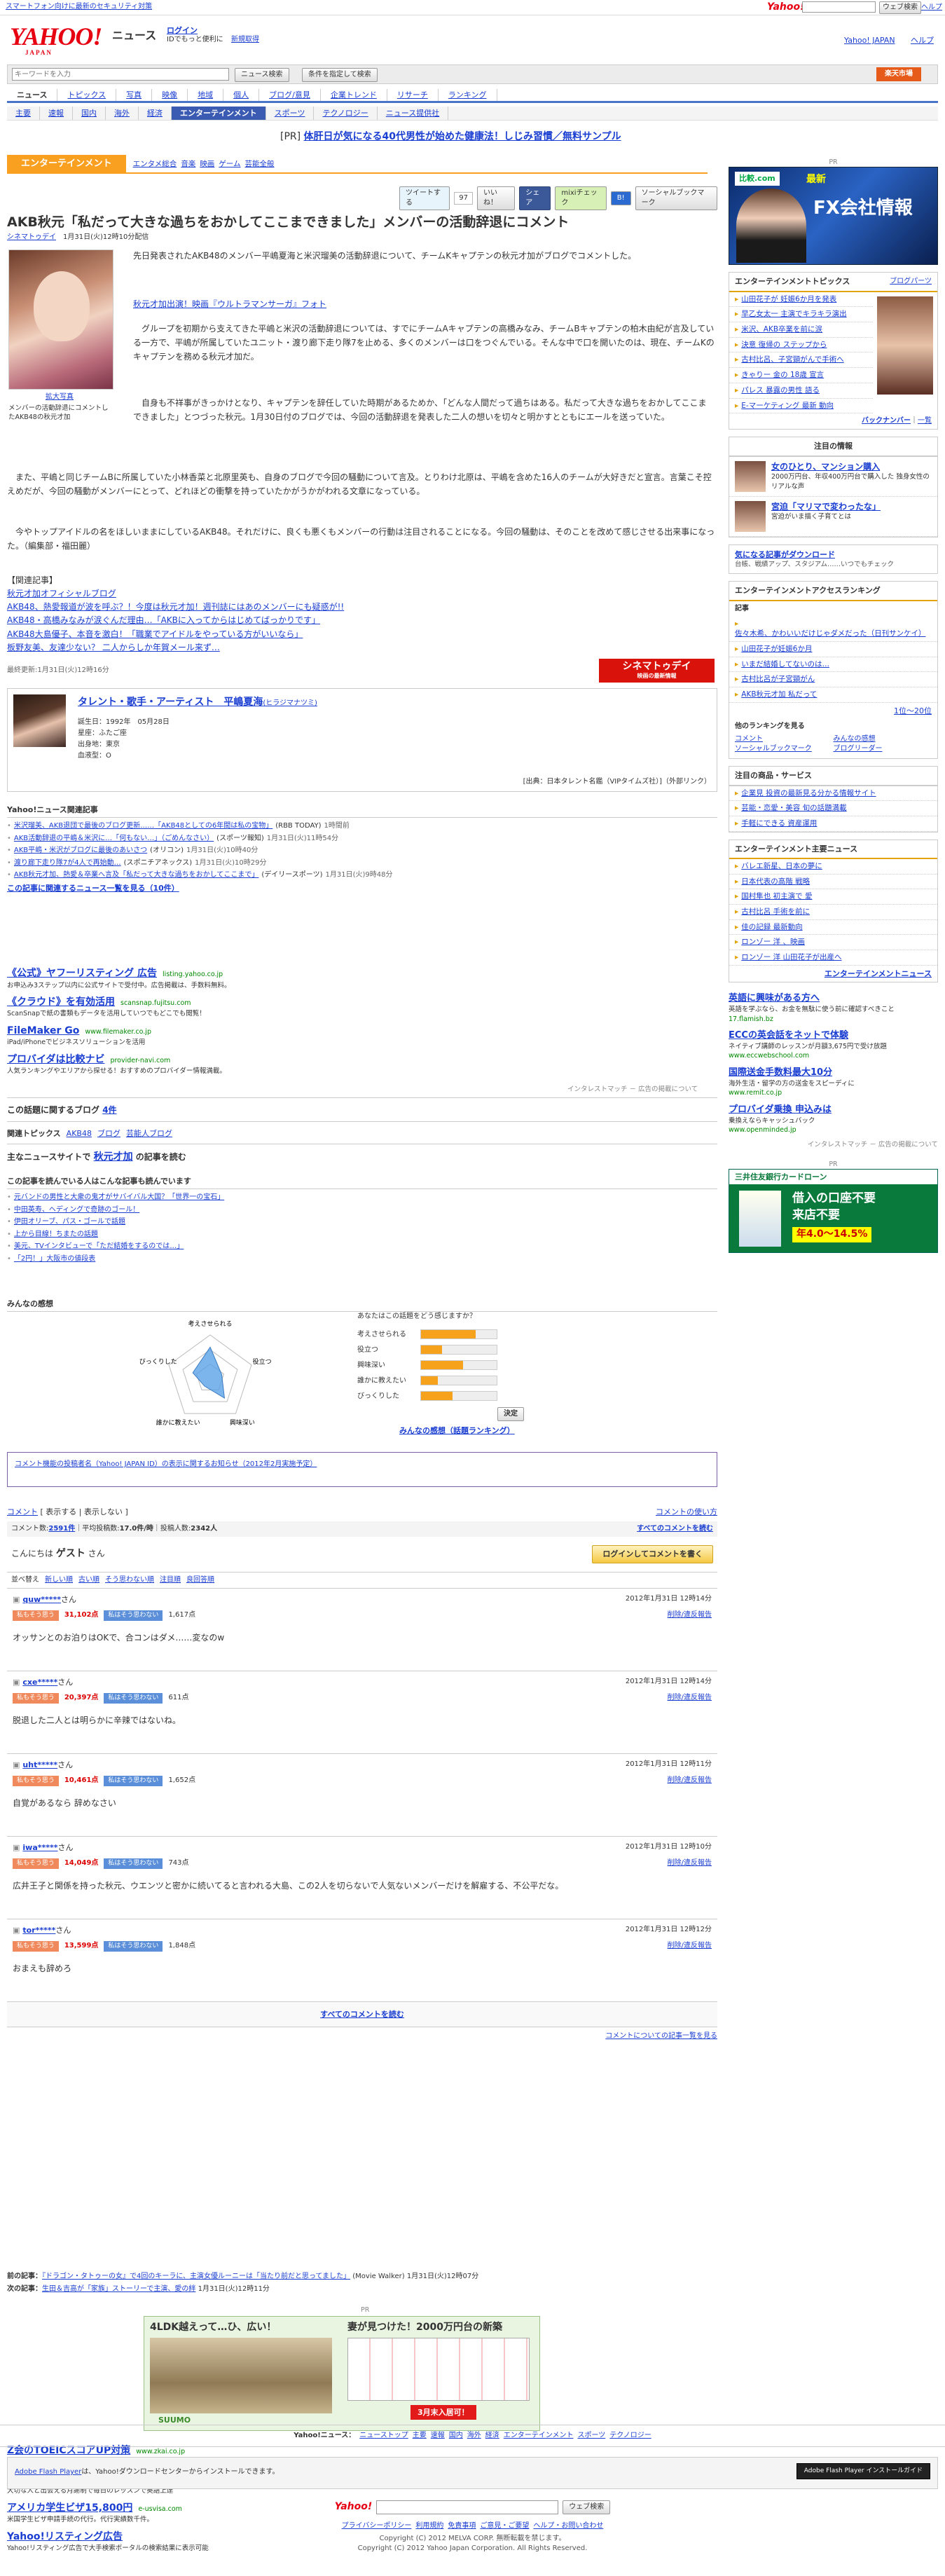  Describe the element at coordinates (61, 1002) in the screenshot. I see `ad-title: 《クラウド》を有効活用` at that location.